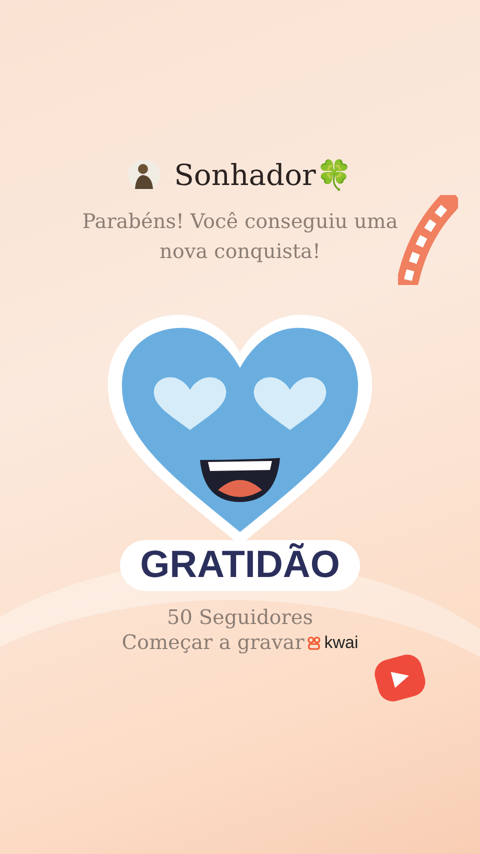 This screenshot has width=480, height=854. Describe the element at coordinates (144, 175) in the screenshot. I see `avatar` at that location.